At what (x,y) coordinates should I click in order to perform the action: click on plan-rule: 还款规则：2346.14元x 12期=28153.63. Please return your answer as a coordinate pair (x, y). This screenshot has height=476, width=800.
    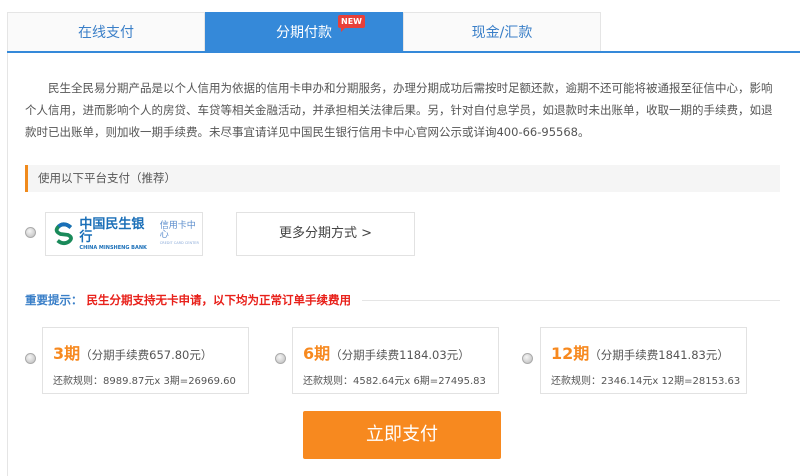
    Looking at the image, I should click on (646, 381).